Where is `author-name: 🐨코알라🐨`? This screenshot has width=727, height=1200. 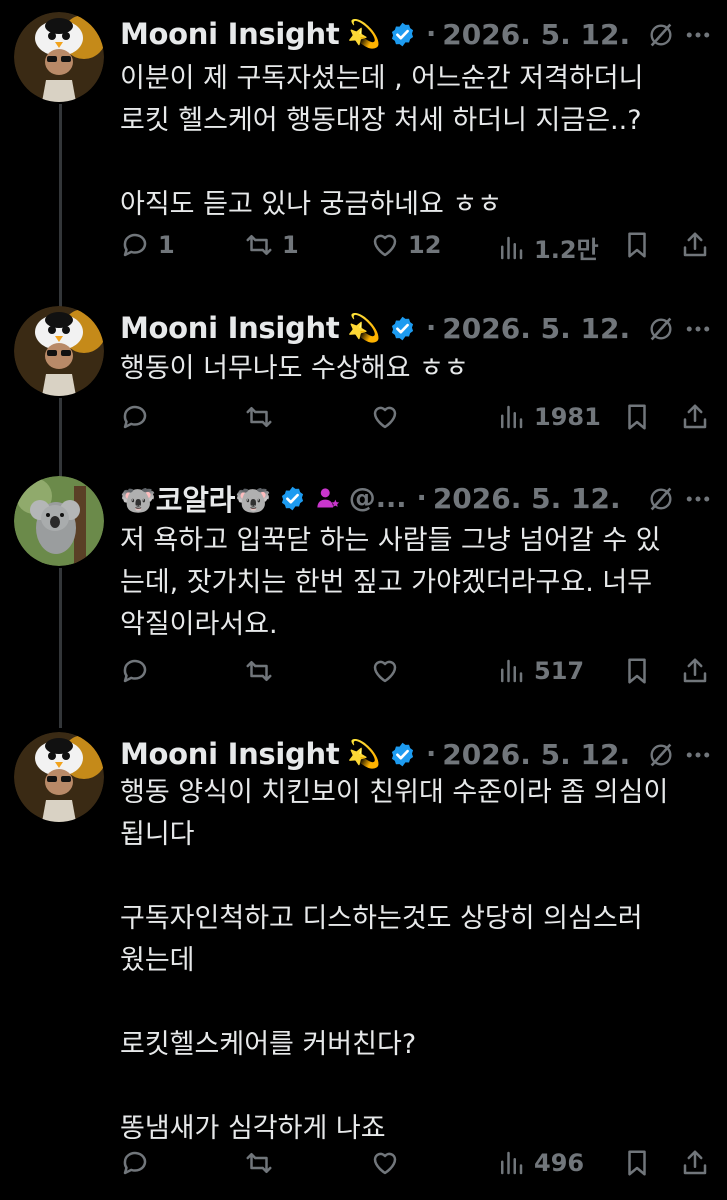
author-name: 🐨코알라🐨 is located at coordinates (195, 498).